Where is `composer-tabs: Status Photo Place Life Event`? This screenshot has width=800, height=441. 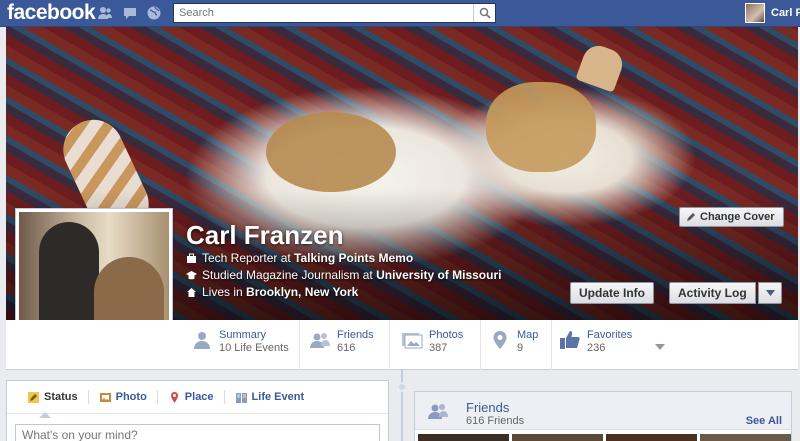
composer-tabs: Status Photo Place Life Event is located at coordinates (197, 397).